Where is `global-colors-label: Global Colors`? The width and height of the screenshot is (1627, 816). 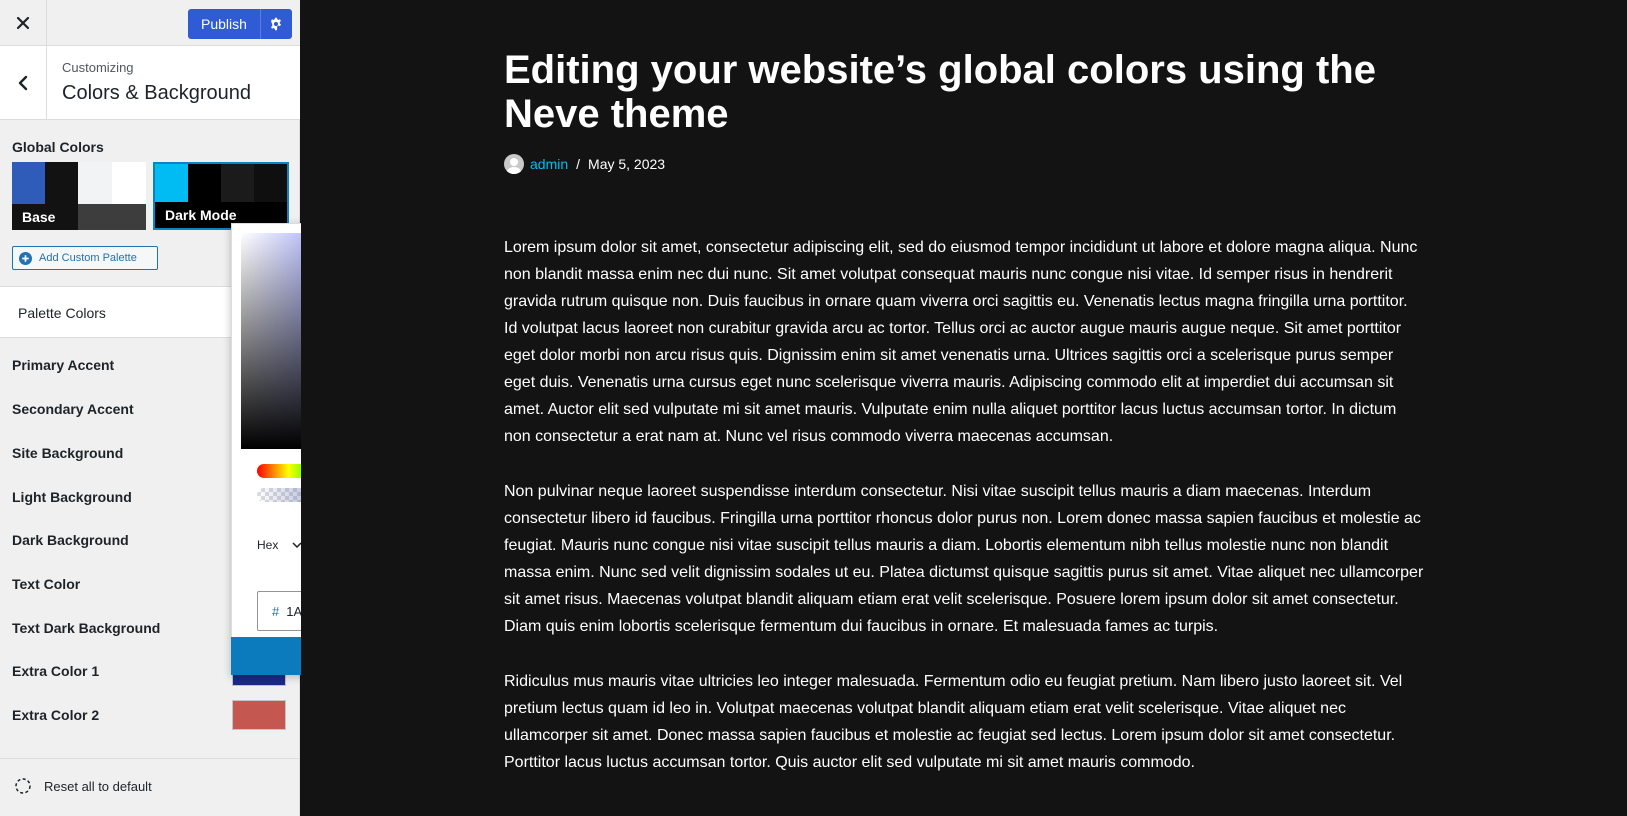 global-colors-label: Global Colors is located at coordinates (58, 147).